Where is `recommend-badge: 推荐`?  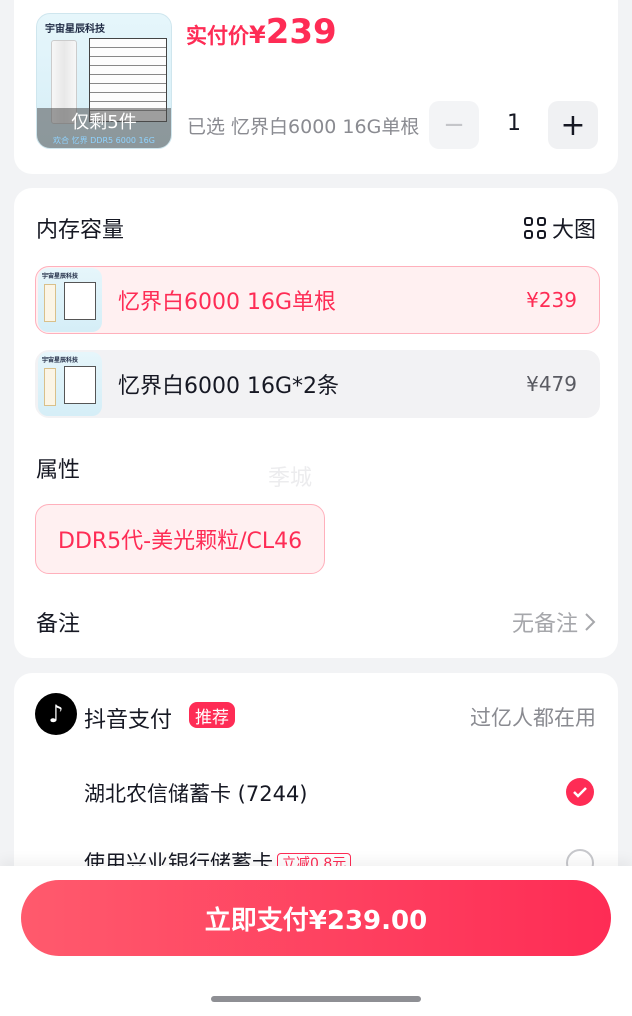
recommend-badge: 推荐 is located at coordinates (212, 715).